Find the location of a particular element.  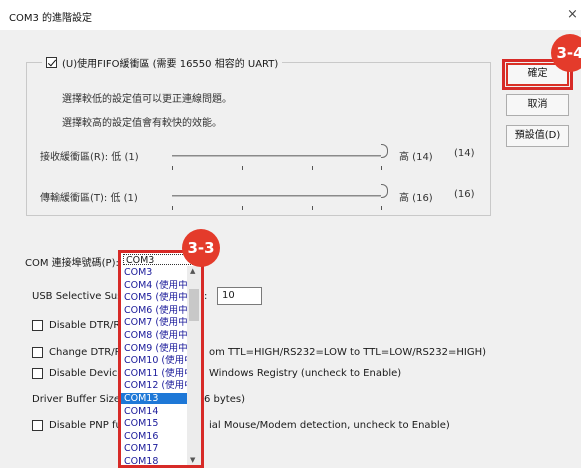

driver-buffer-label: Driver Buffer Size: is located at coordinates (78, 399).